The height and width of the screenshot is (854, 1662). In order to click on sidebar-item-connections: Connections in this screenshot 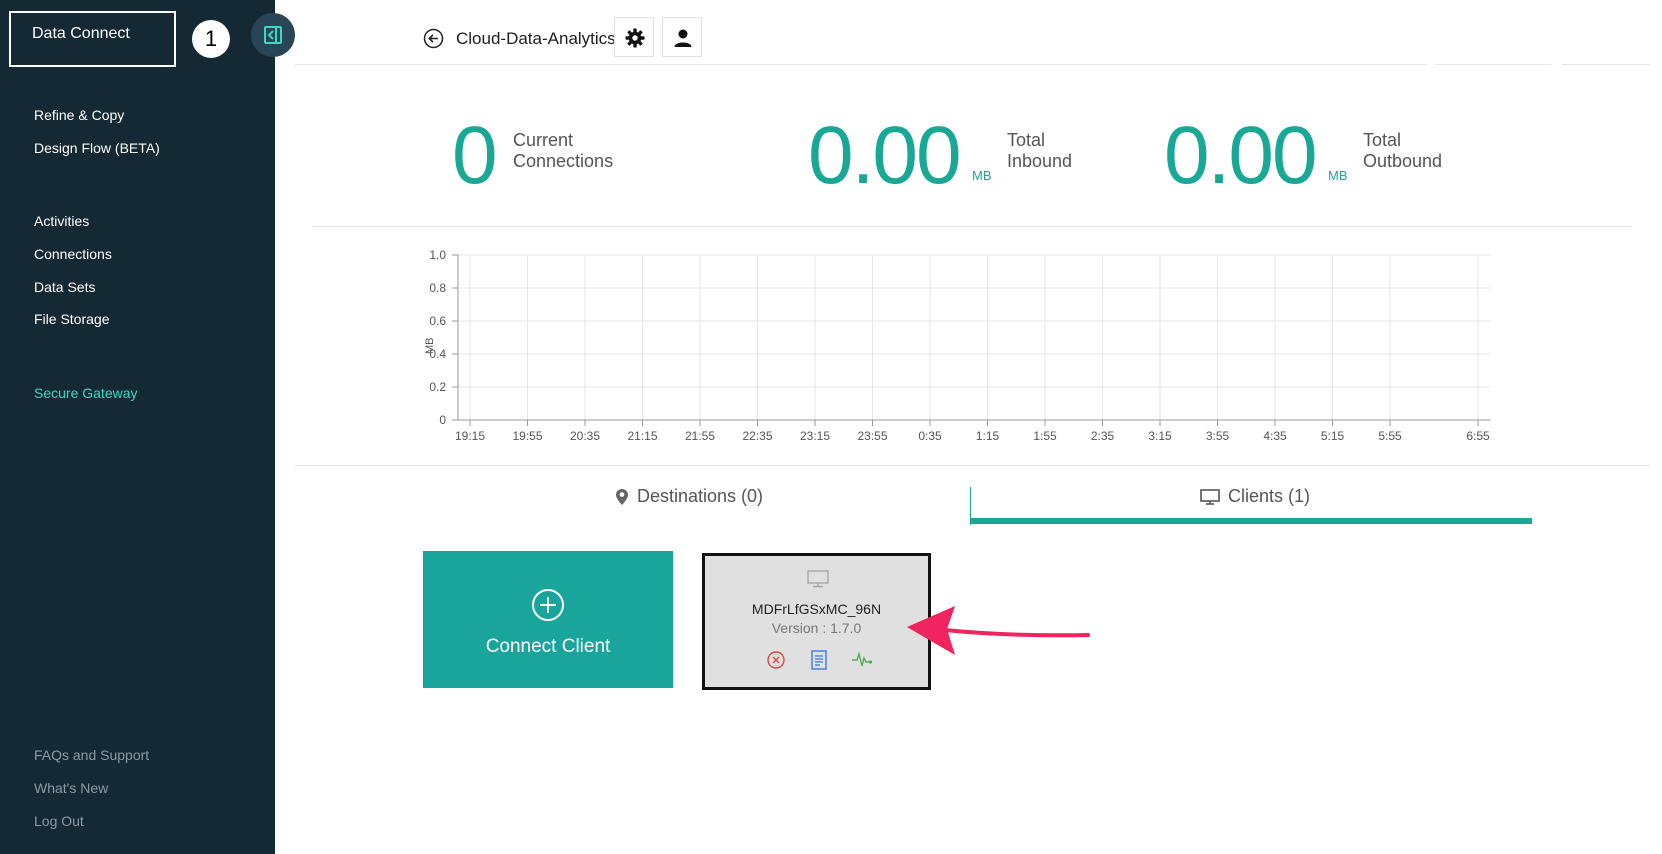, I will do `click(73, 254)`.